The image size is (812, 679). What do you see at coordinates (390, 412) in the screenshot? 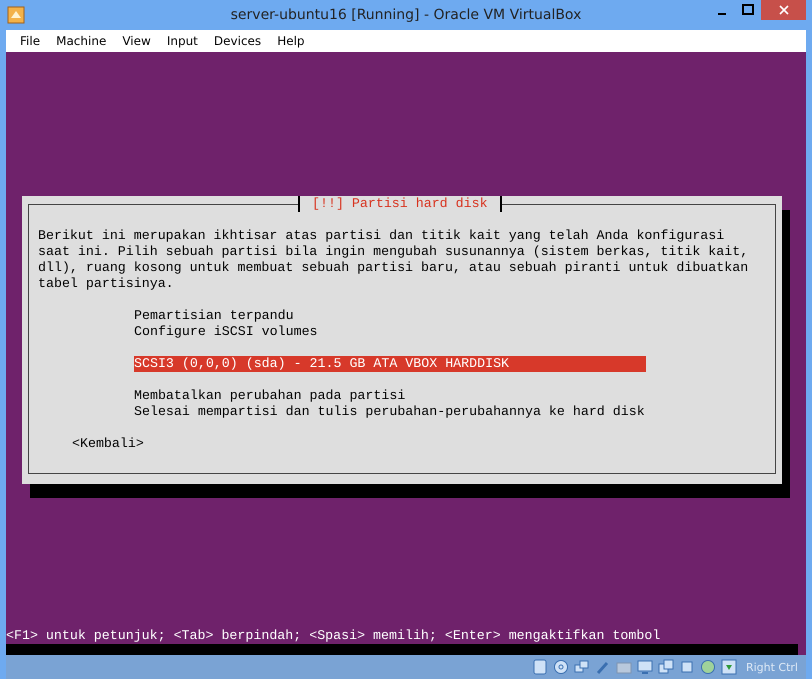
I see `partition-option: Selesai mempartisi dan tulis perubahan-perubahannya ke hard disk` at bounding box center [390, 412].